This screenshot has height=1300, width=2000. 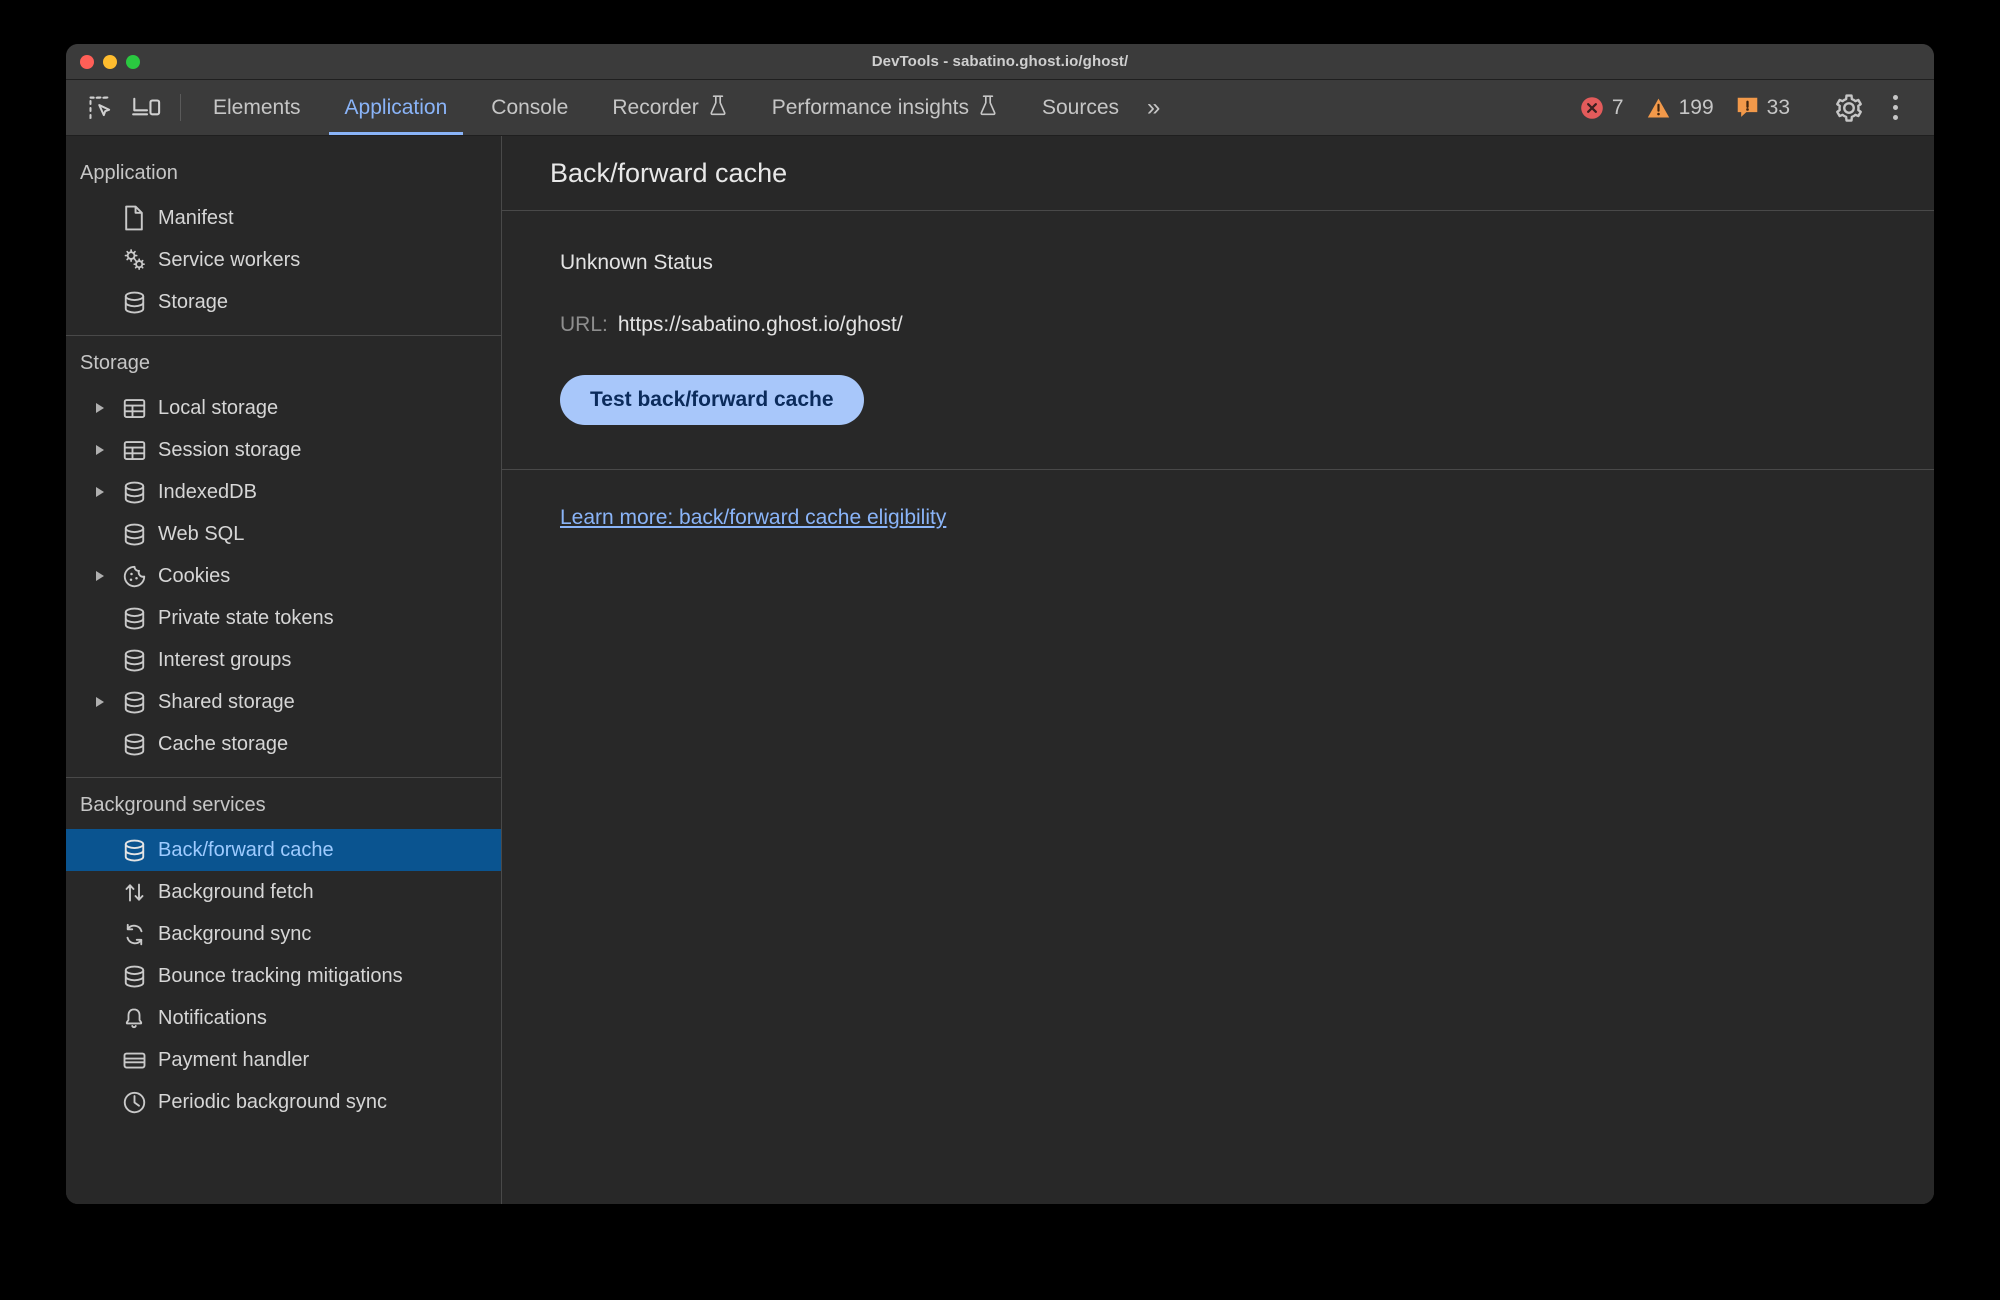 What do you see at coordinates (283, 1102) in the screenshot?
I see `sidebar-item-periodic-background-sync: Periodic background sync` at bounding box center [283, 1102].